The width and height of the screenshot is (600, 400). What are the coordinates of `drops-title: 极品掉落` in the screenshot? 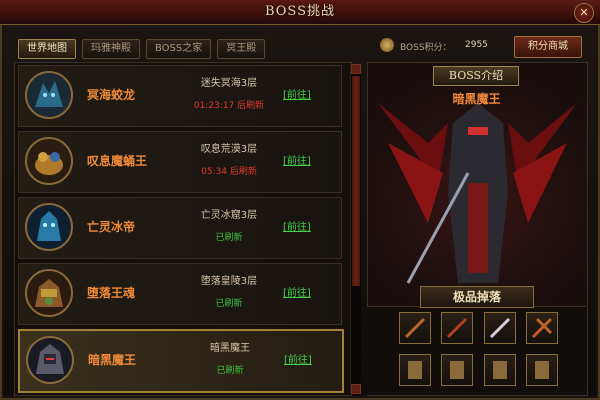 It's located at (477, 297).